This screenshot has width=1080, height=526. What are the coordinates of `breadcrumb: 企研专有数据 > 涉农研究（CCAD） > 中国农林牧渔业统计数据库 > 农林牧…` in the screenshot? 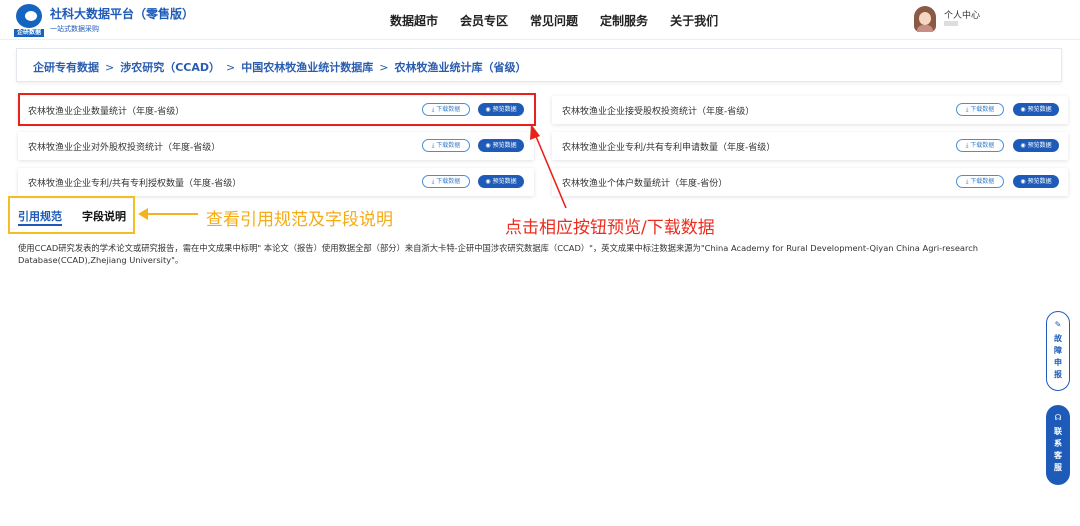 It's located at (279, 67).